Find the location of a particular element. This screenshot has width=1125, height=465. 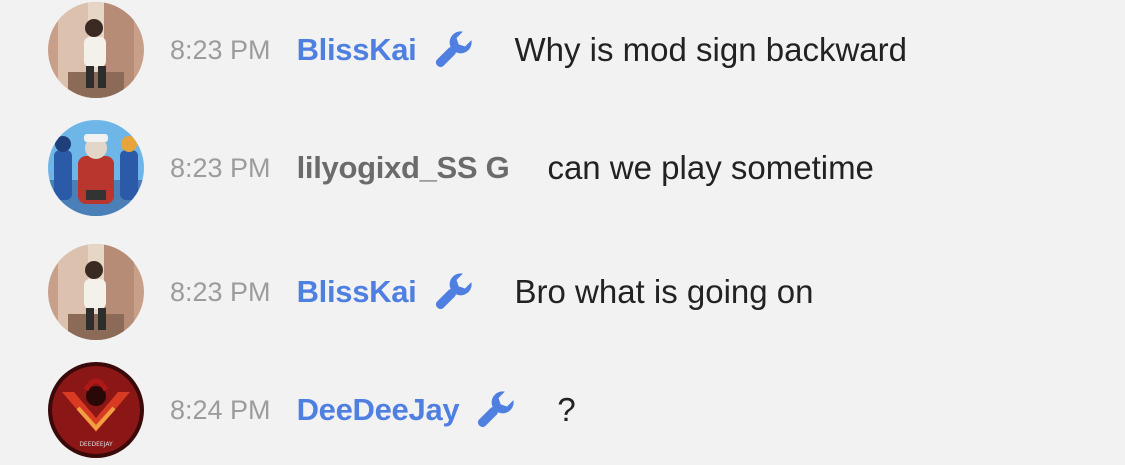

message-text: Bro what is going on is located at coordinates (664, 291).